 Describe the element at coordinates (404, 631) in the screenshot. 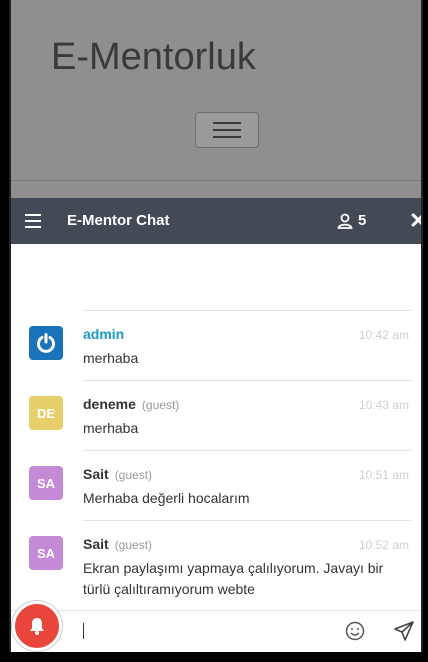

I see `send-icon` at that location.